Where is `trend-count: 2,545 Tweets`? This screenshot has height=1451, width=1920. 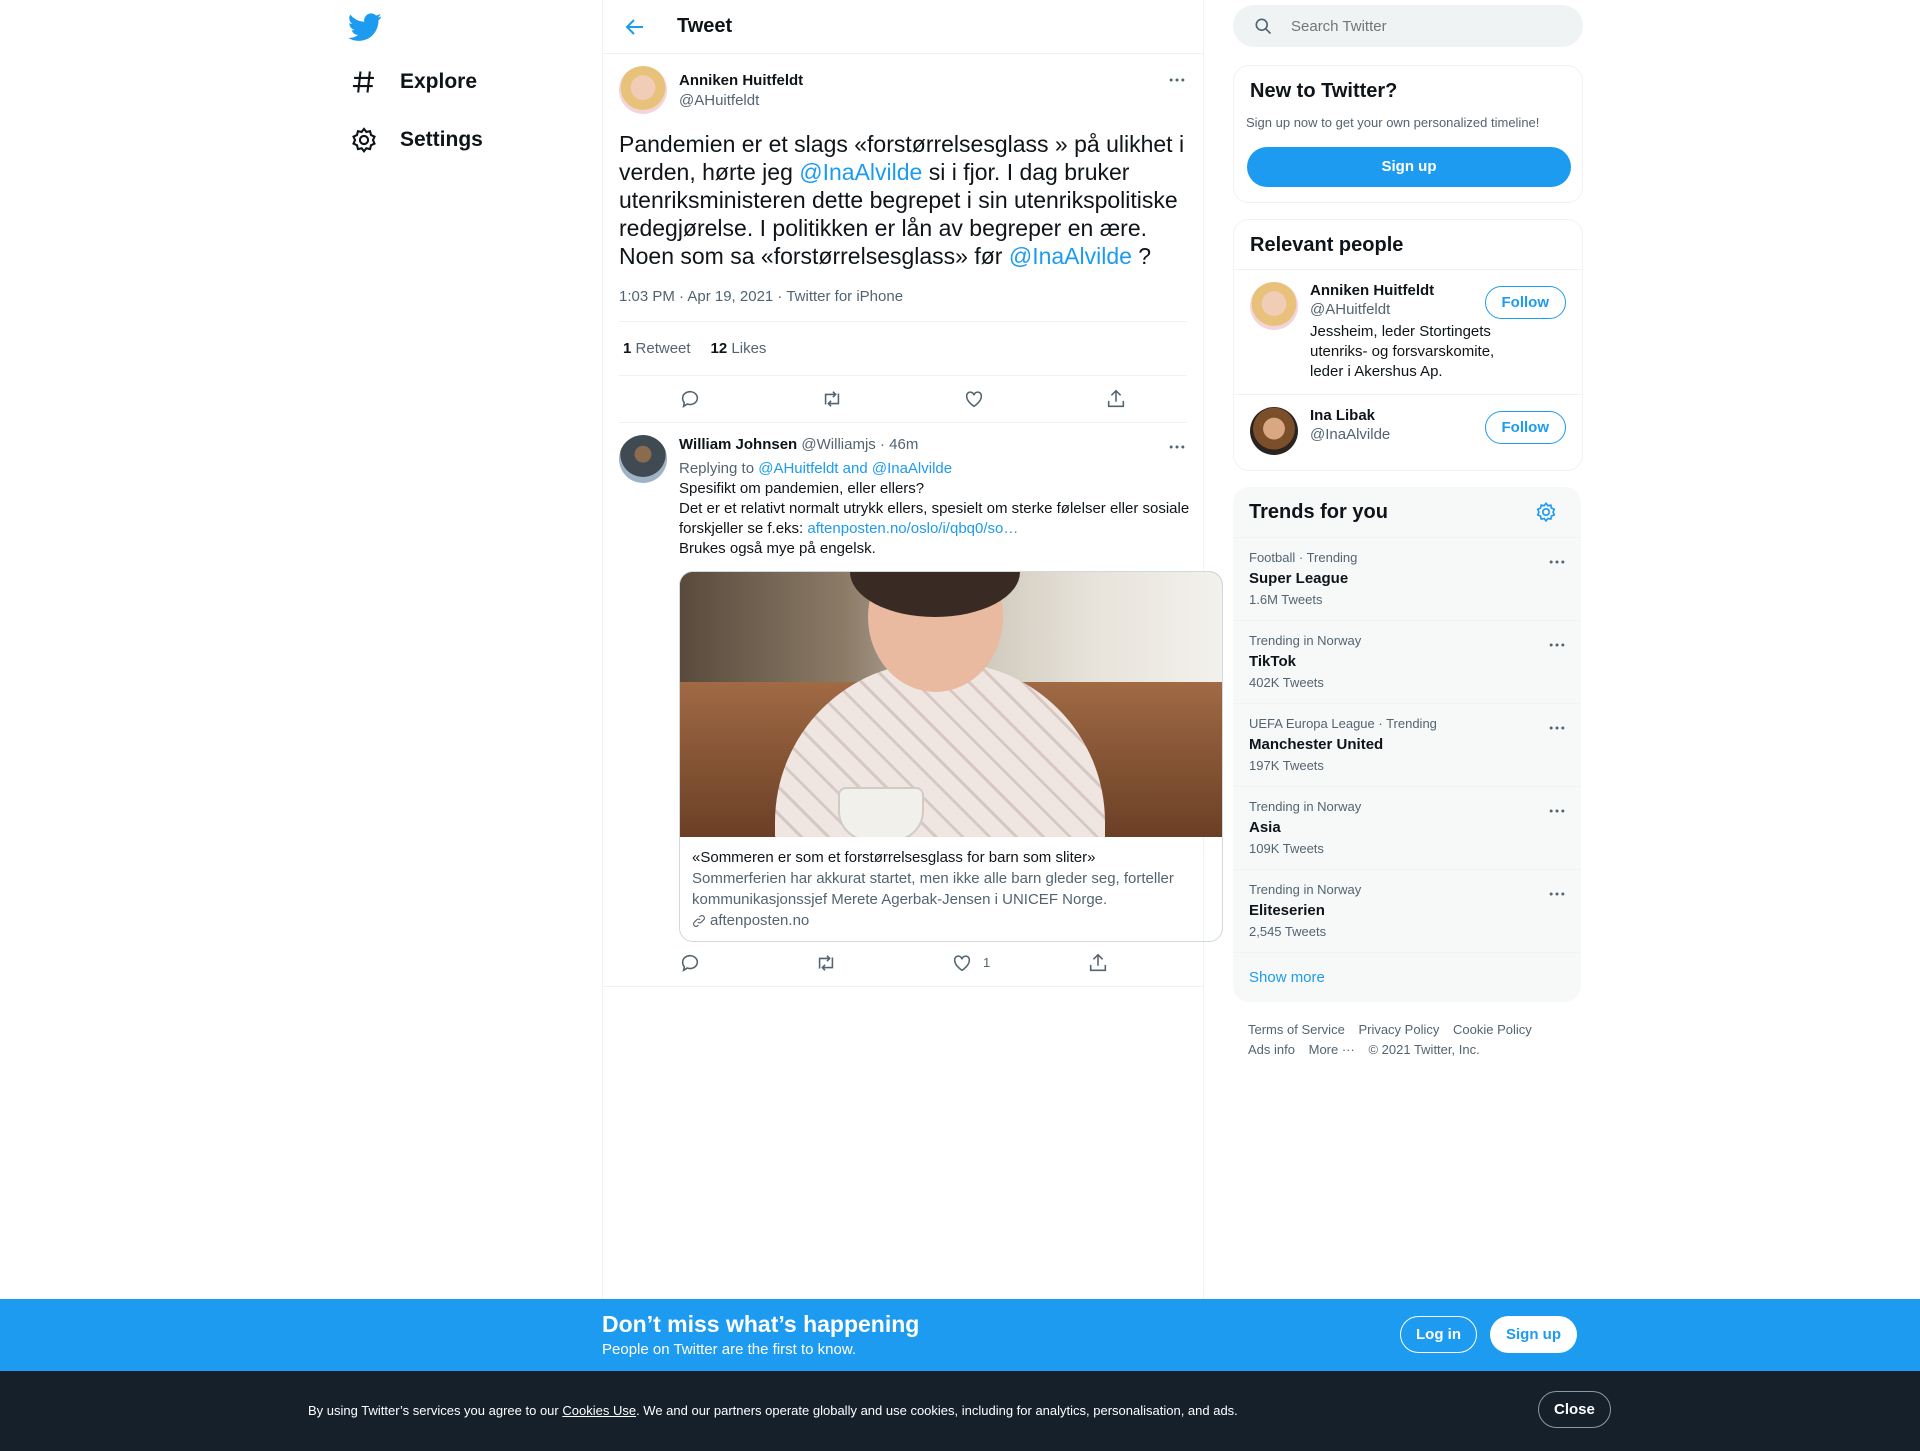
trend-count: 2,545 Tweets is located at coordinates (1288, 931).